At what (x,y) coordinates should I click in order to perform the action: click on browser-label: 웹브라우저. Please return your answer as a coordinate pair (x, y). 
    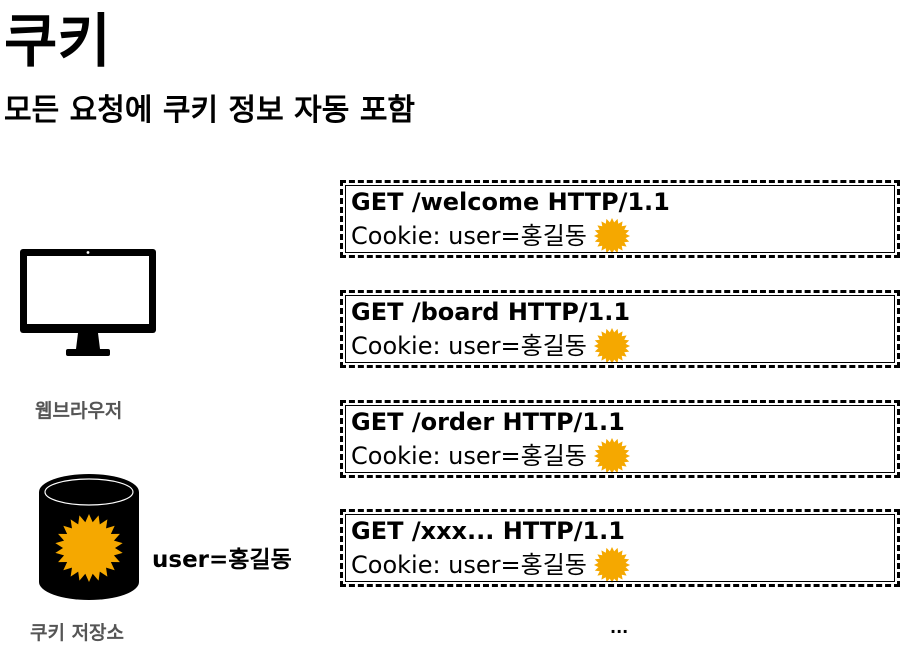
    Looking at the image, I should click on (79, 411).